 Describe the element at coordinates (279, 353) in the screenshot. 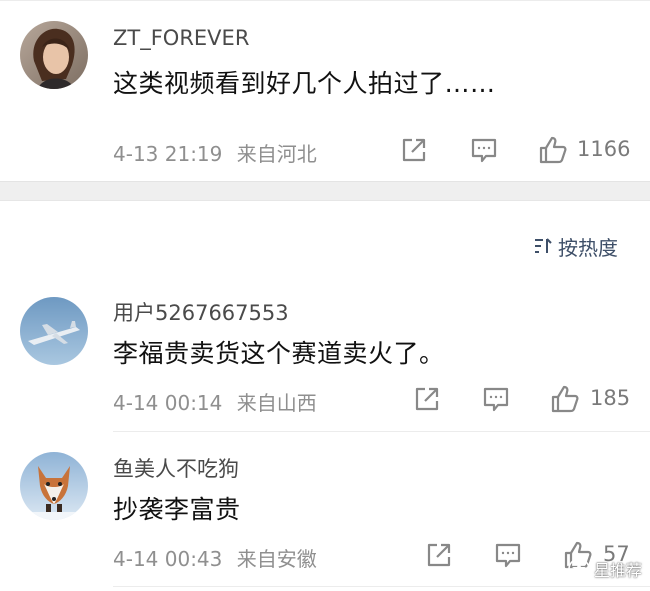

I see `comment-text: 李福贵卖货这个赛道卖火了。` at that location.